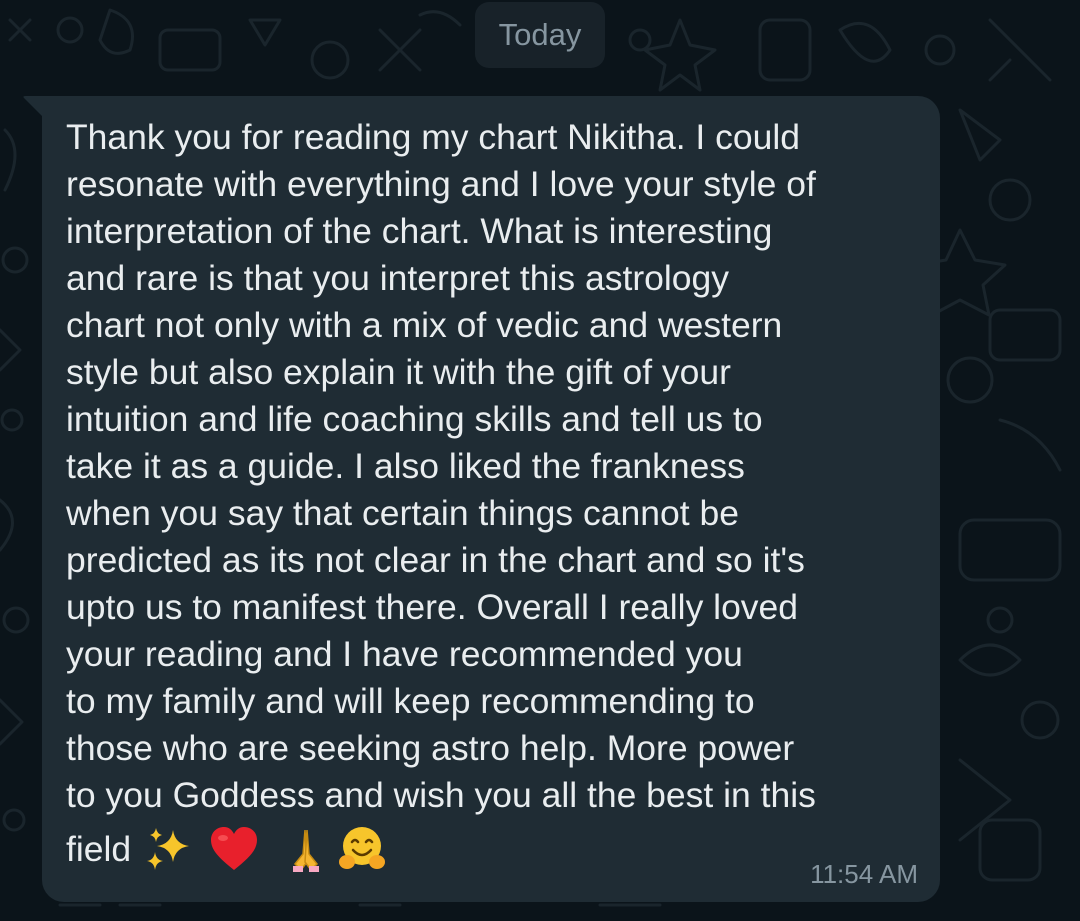  What do you see at coordinates (864, 874) in the screenshot?
I see `message-timestamp: 11:54 AM` at bounding box center [864, 874].